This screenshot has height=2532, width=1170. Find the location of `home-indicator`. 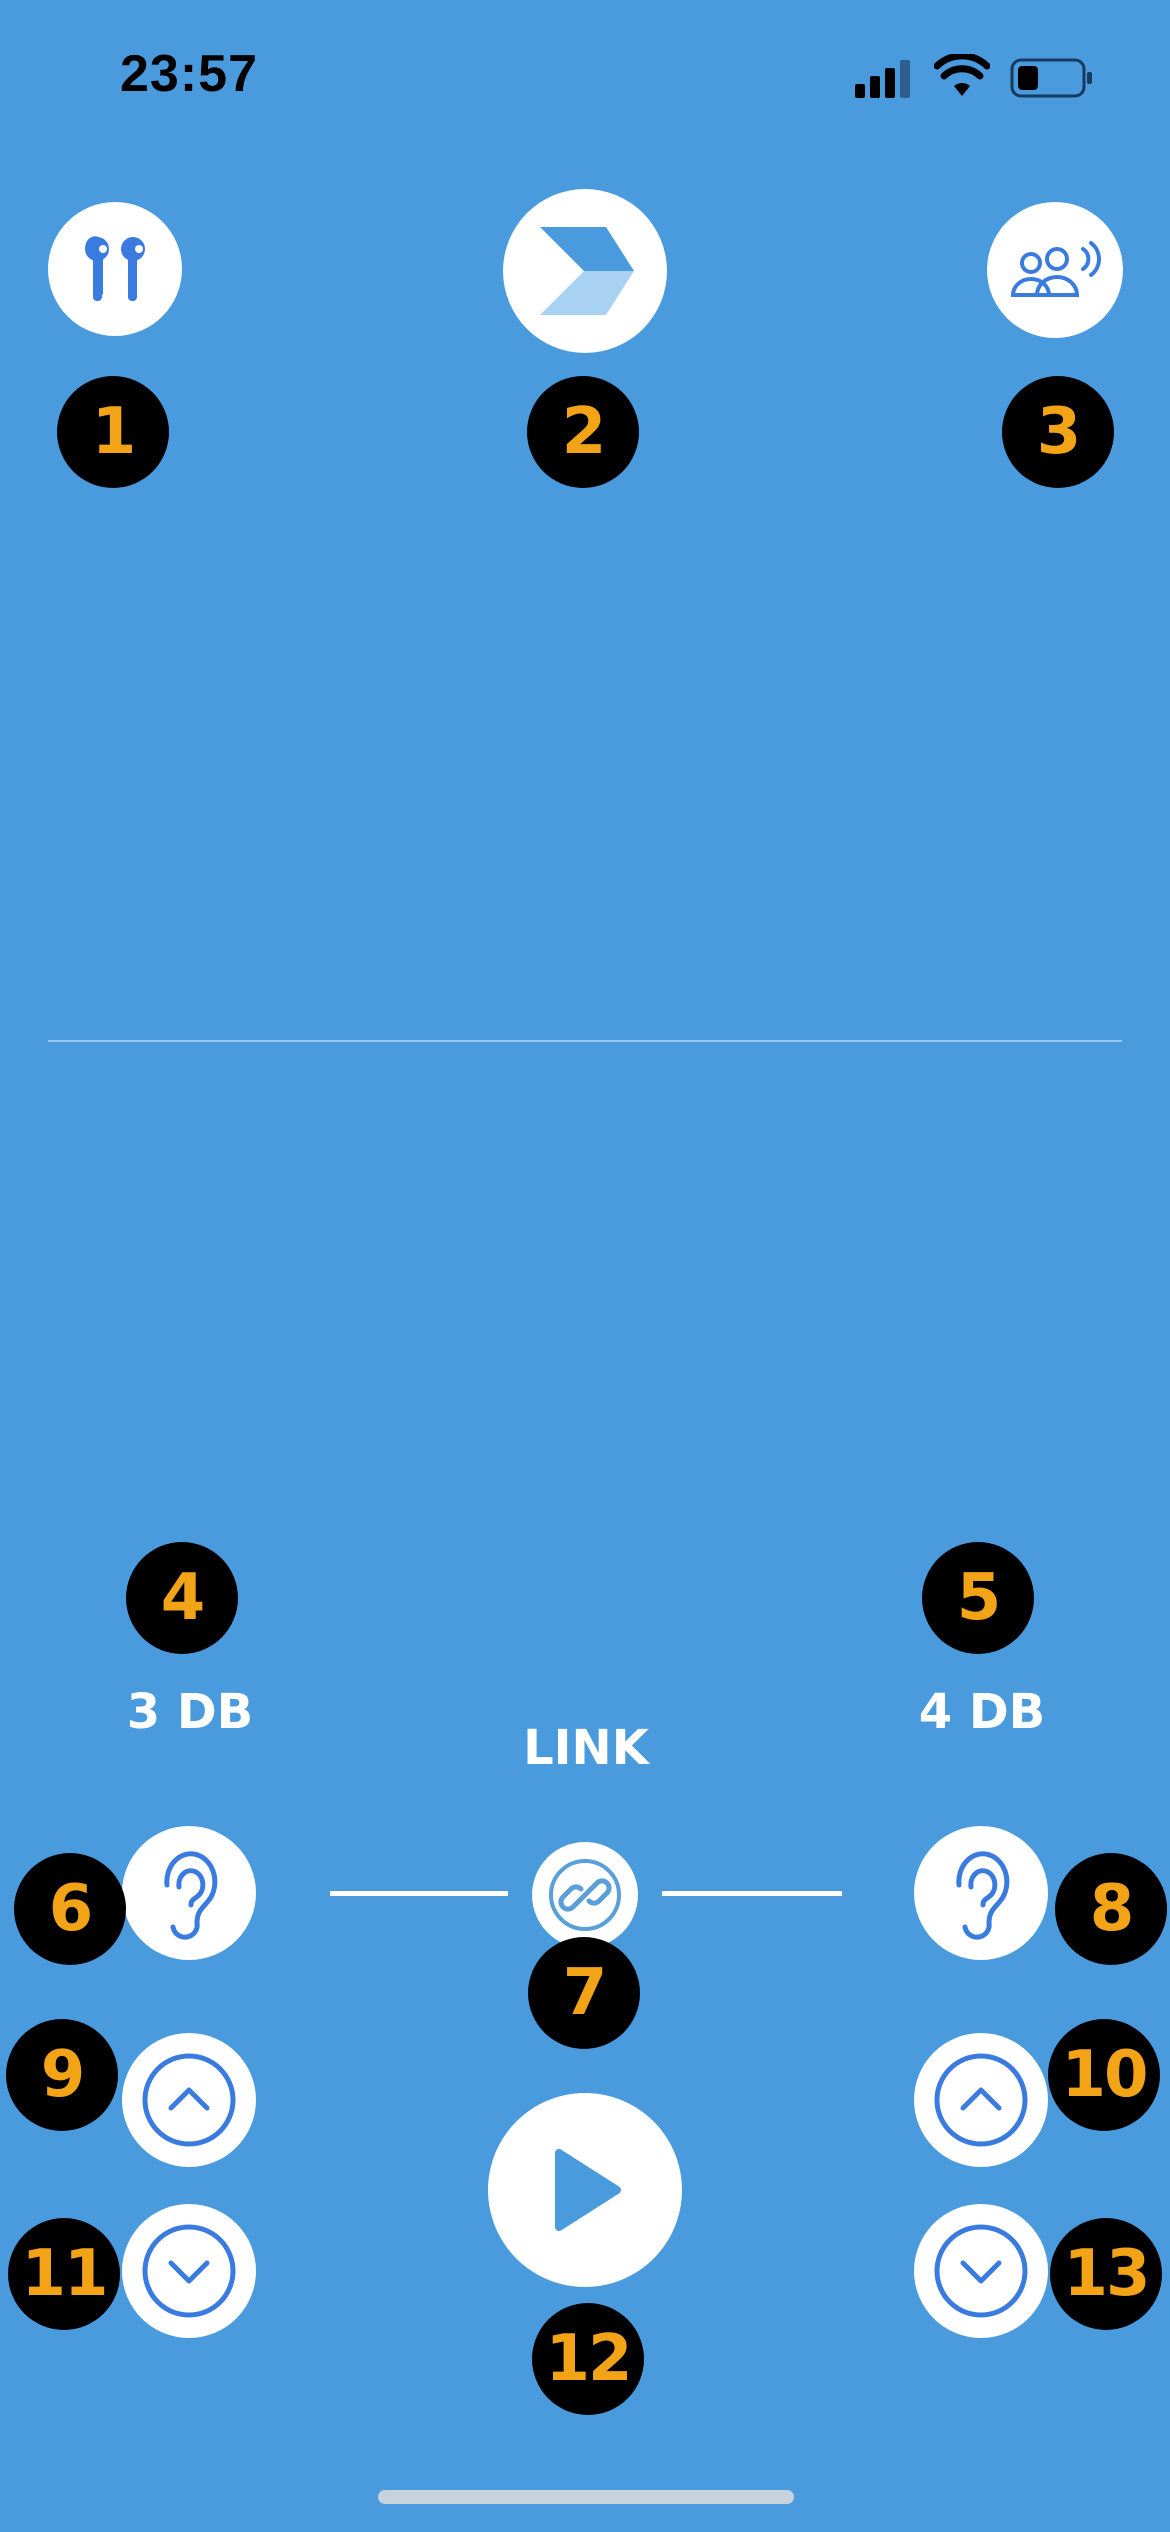

home-indicator is located at coordinates (586, 2497).